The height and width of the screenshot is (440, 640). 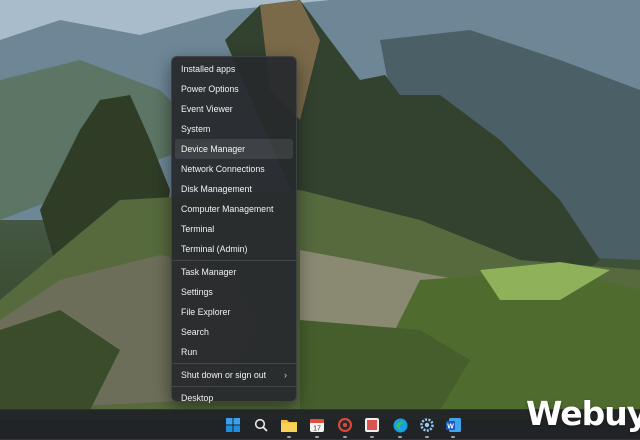 What do you see at coordinates (261, 425) in the screenshot?
I see `search-icon` at bounding box center [261, 425].